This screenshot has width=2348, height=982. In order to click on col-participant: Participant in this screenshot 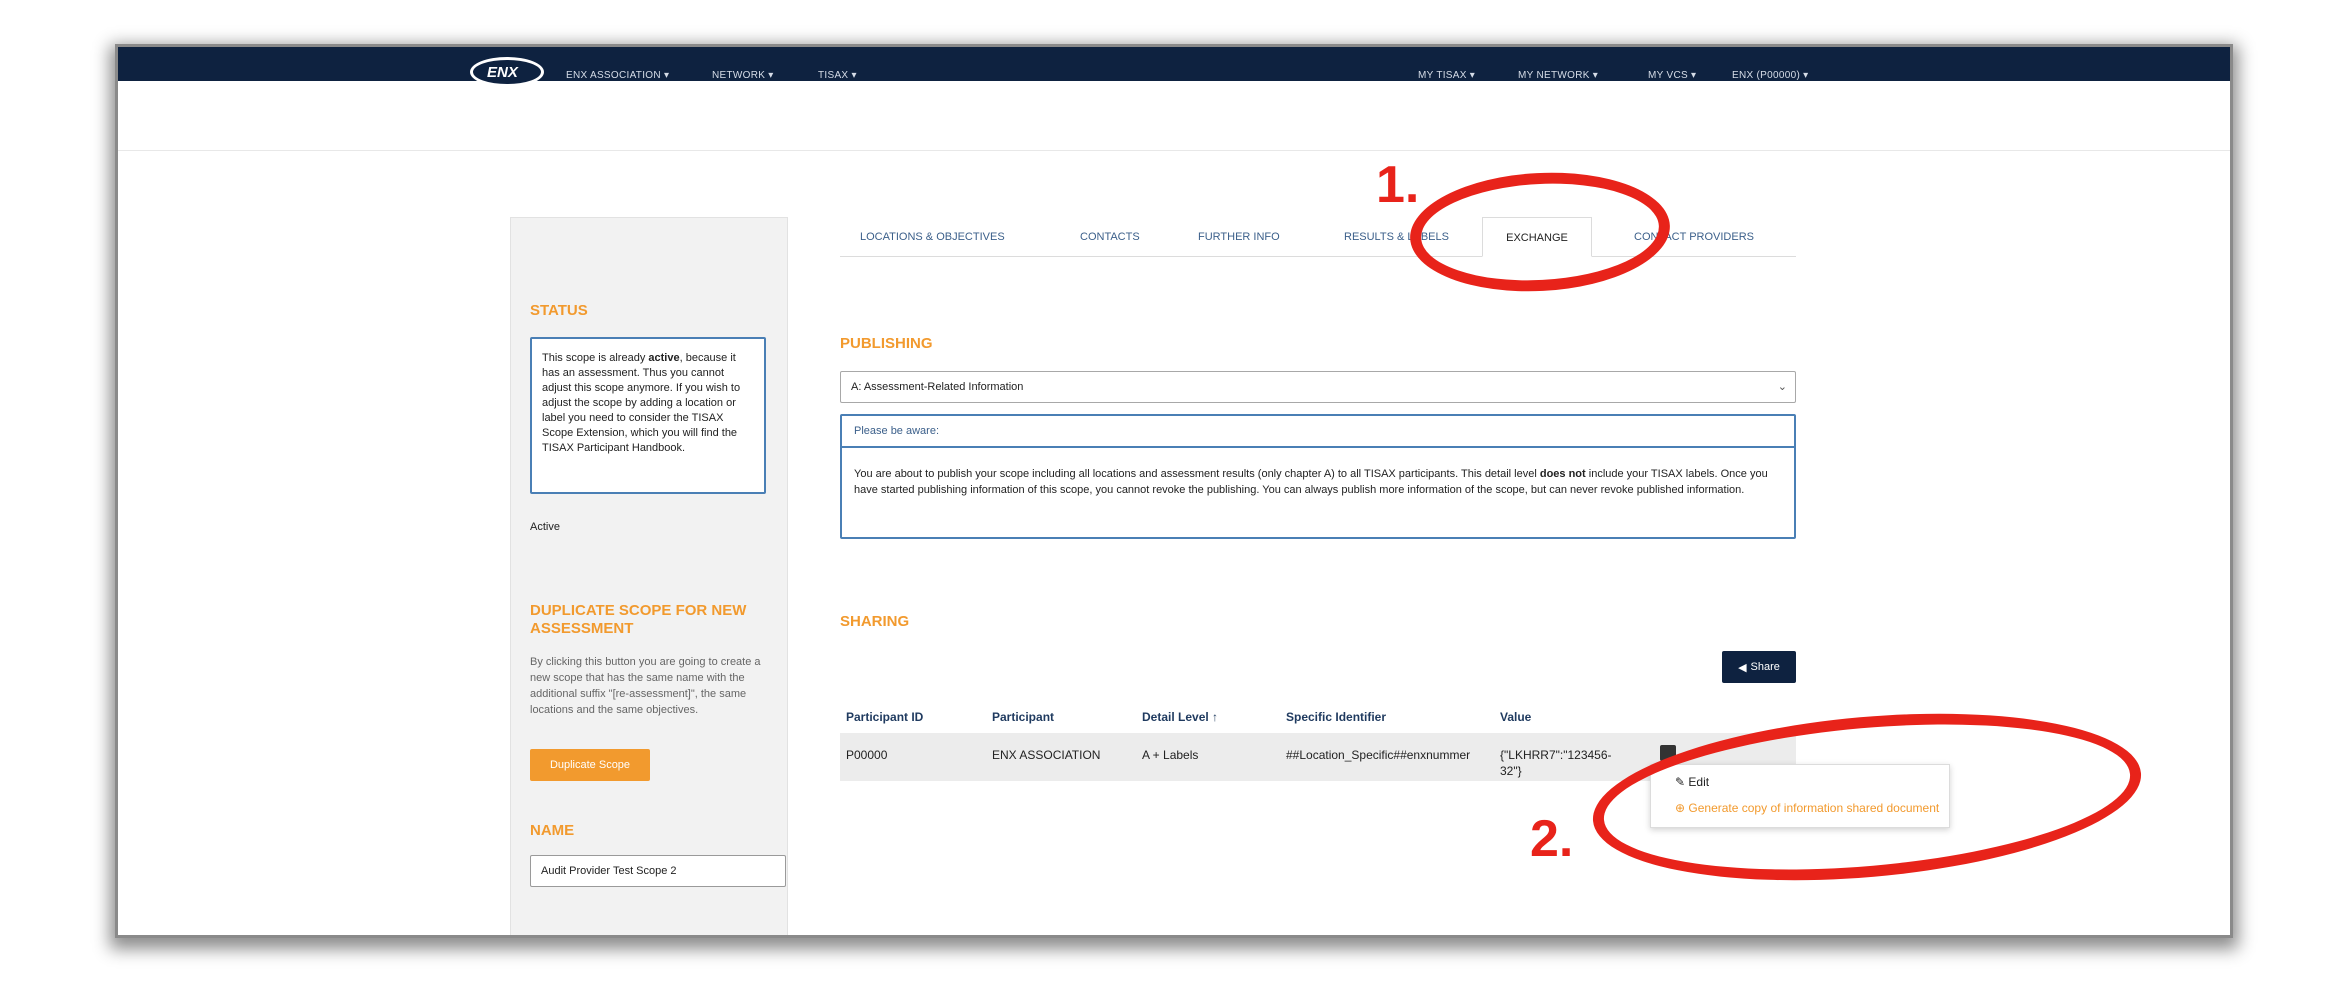, I will do `click(1023, 717)`.